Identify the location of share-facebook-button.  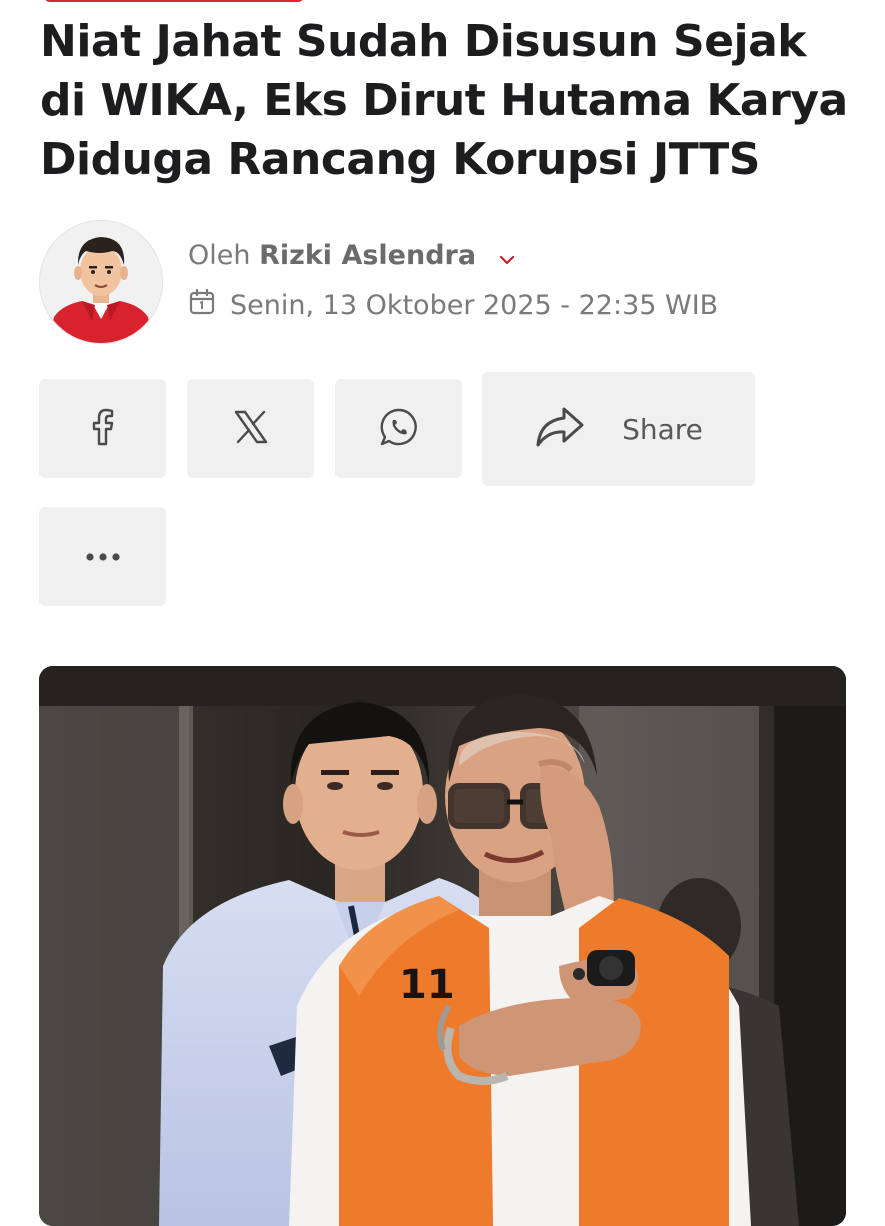
(102, 428).